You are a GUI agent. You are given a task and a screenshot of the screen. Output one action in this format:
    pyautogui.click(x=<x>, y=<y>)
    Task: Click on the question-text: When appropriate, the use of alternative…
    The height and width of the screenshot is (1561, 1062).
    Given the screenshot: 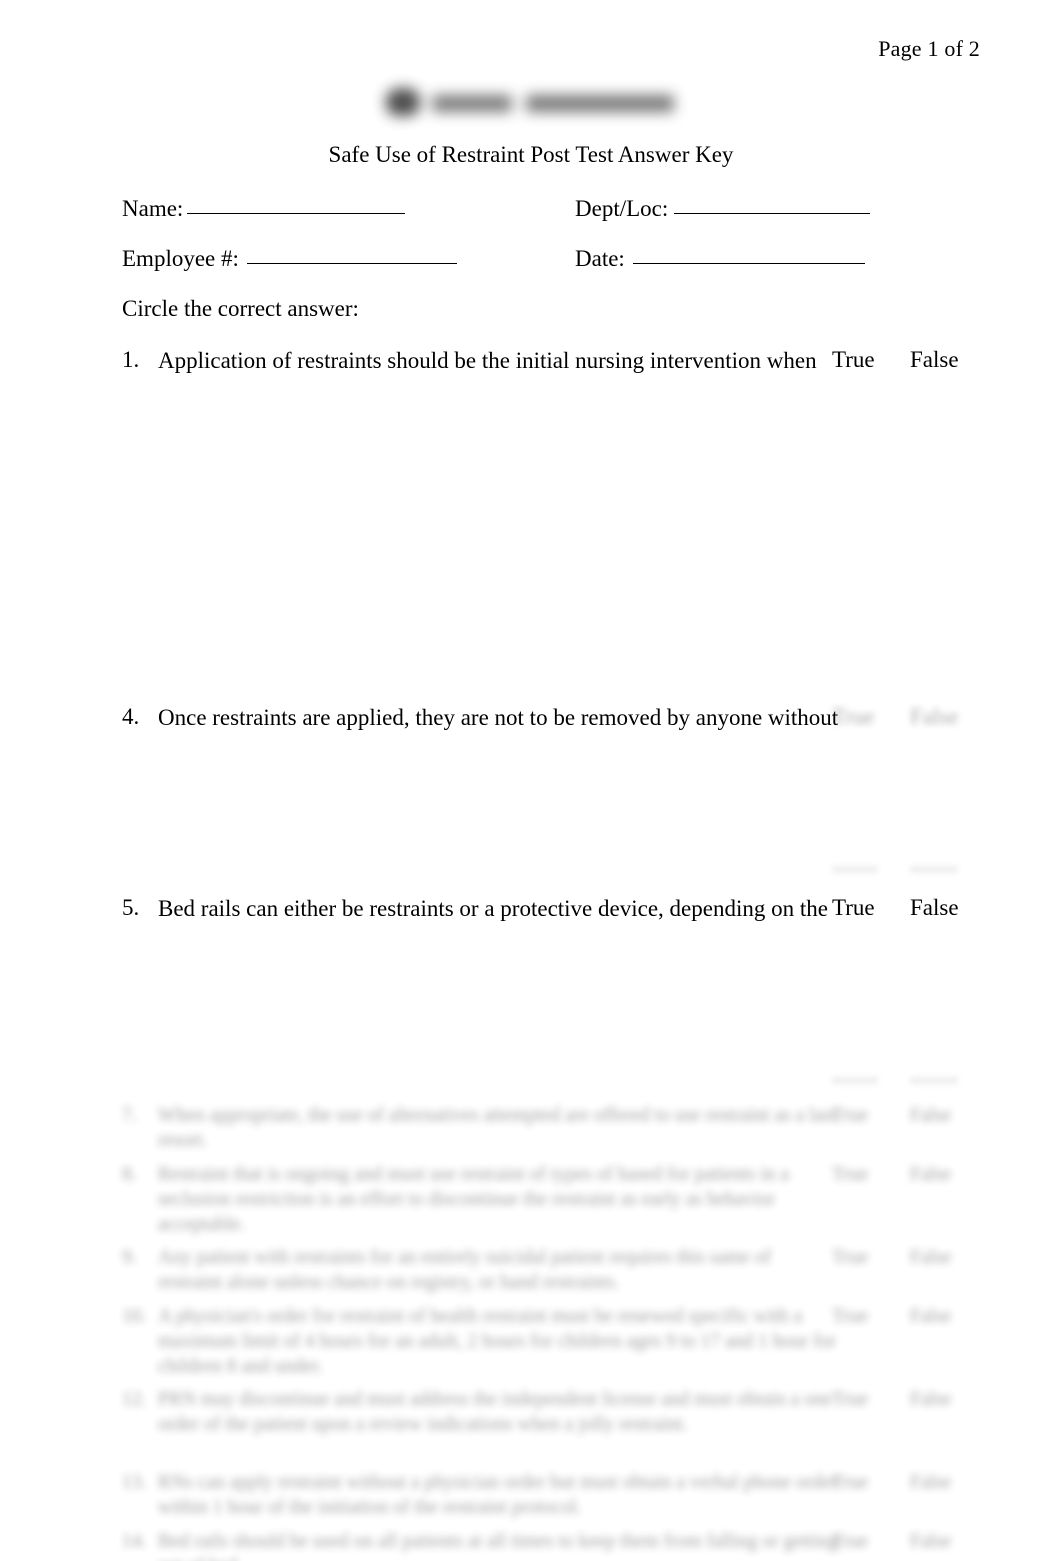 What is the action you would take?
    pyautogui.click(x=497, y=1128)
    